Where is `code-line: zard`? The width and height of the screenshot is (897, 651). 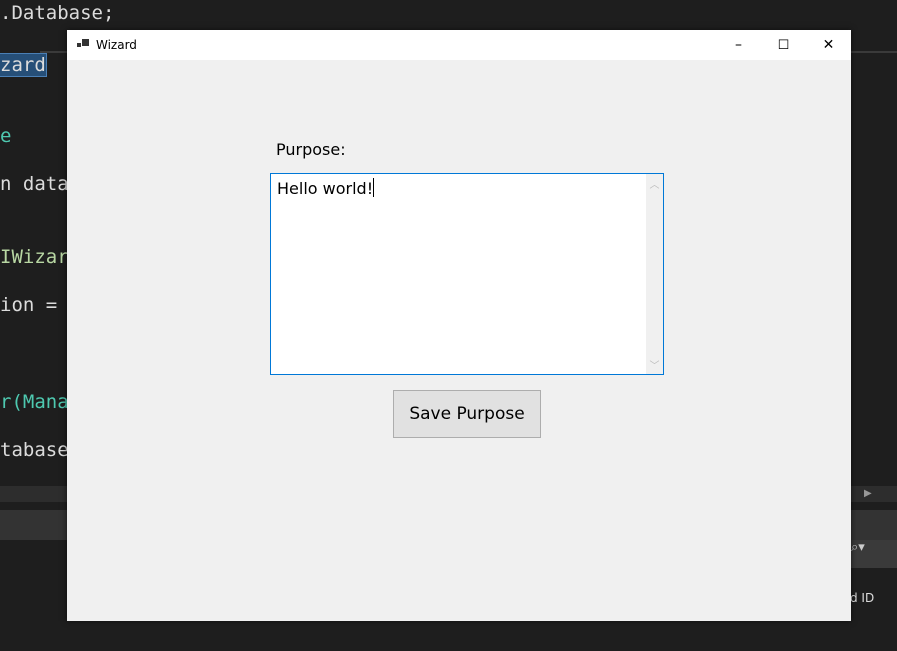 code-line: zard is located at coordinates (23, 65).